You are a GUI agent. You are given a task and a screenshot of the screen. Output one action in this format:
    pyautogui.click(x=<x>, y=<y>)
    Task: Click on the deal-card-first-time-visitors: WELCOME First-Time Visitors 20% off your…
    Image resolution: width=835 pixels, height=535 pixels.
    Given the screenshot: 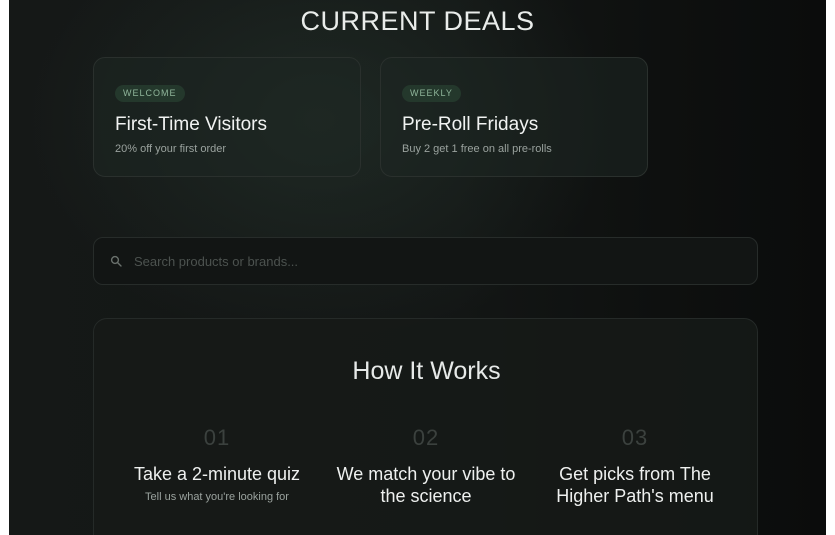 What is the action you would take?
    pyautogui.click(x=227, y=117)
    